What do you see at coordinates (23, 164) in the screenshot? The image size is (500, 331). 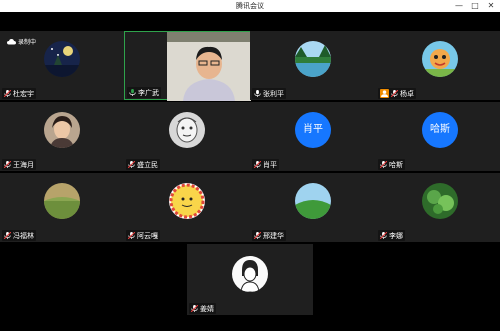 I see `participant-name: 王海月` at bounding box center [23, 164].